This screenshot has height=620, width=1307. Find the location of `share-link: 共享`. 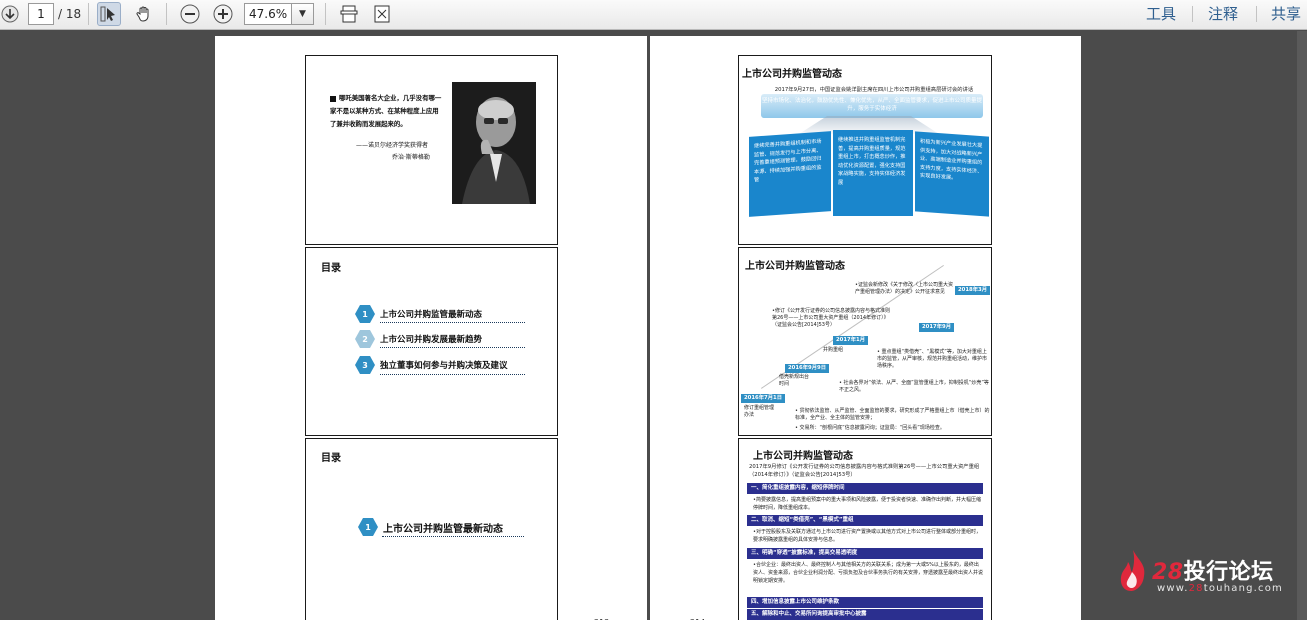

share-link: 共享 is located at coordinates (1286, 14).